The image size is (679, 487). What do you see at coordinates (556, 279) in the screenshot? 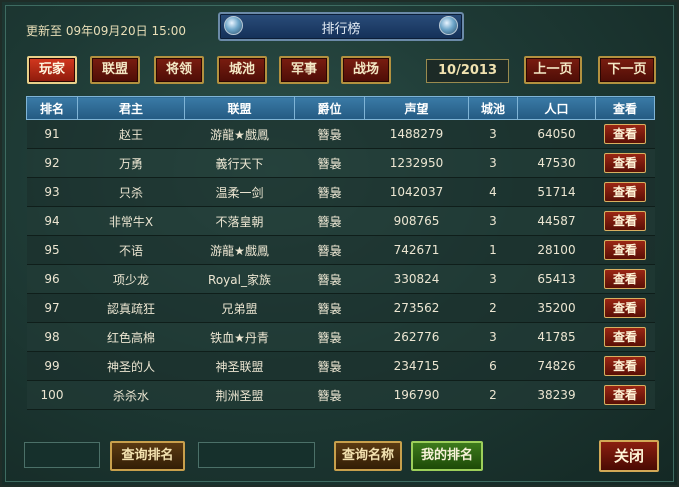
I see `population-cell: 65413` at bounding box center [556, 279].